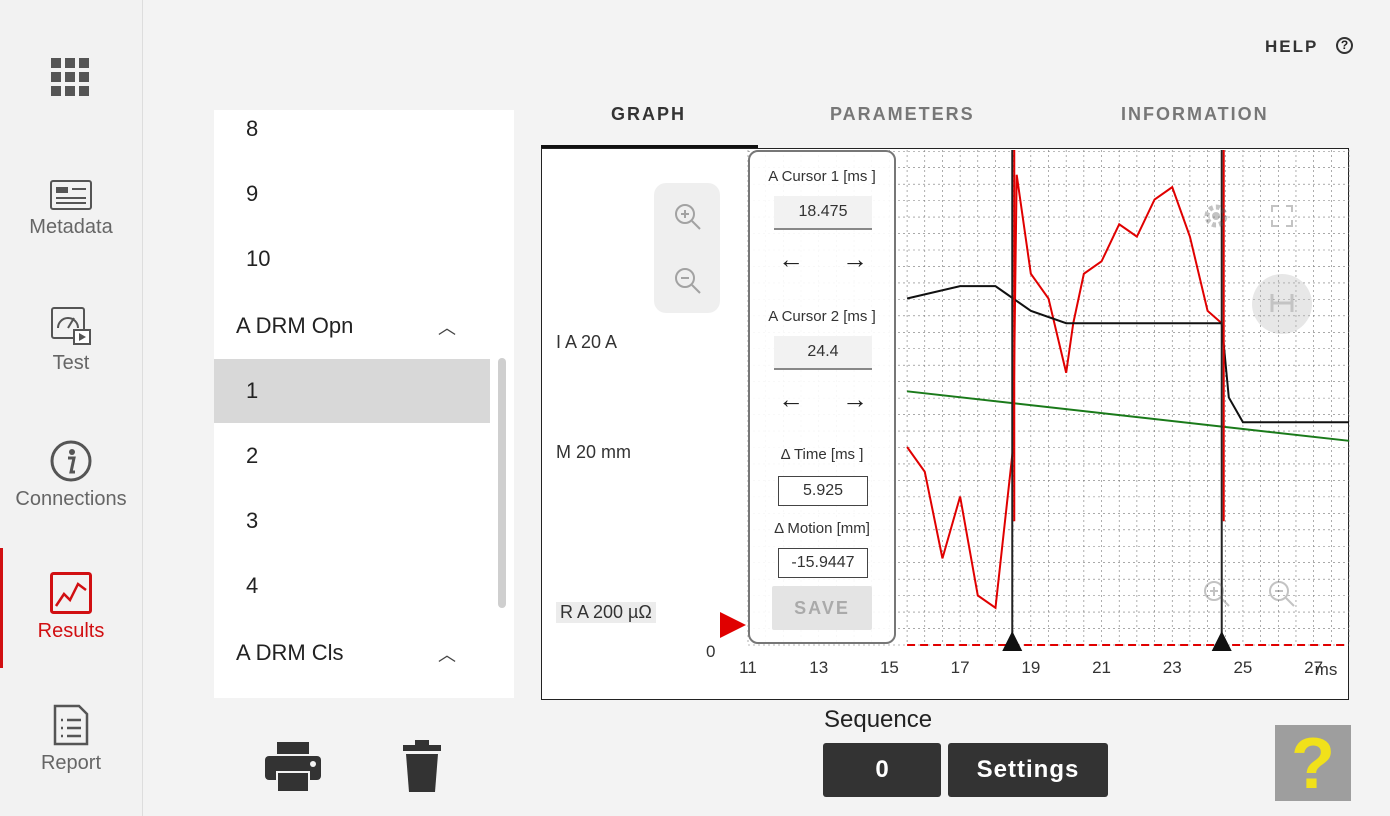 The height and width of the screenshot is (816, 1390). What do you see at coordinates (822, 528) in the screenshot?
I see `delta-motion-label: Δ Motion [mm]` at bounding box center [822, 528].